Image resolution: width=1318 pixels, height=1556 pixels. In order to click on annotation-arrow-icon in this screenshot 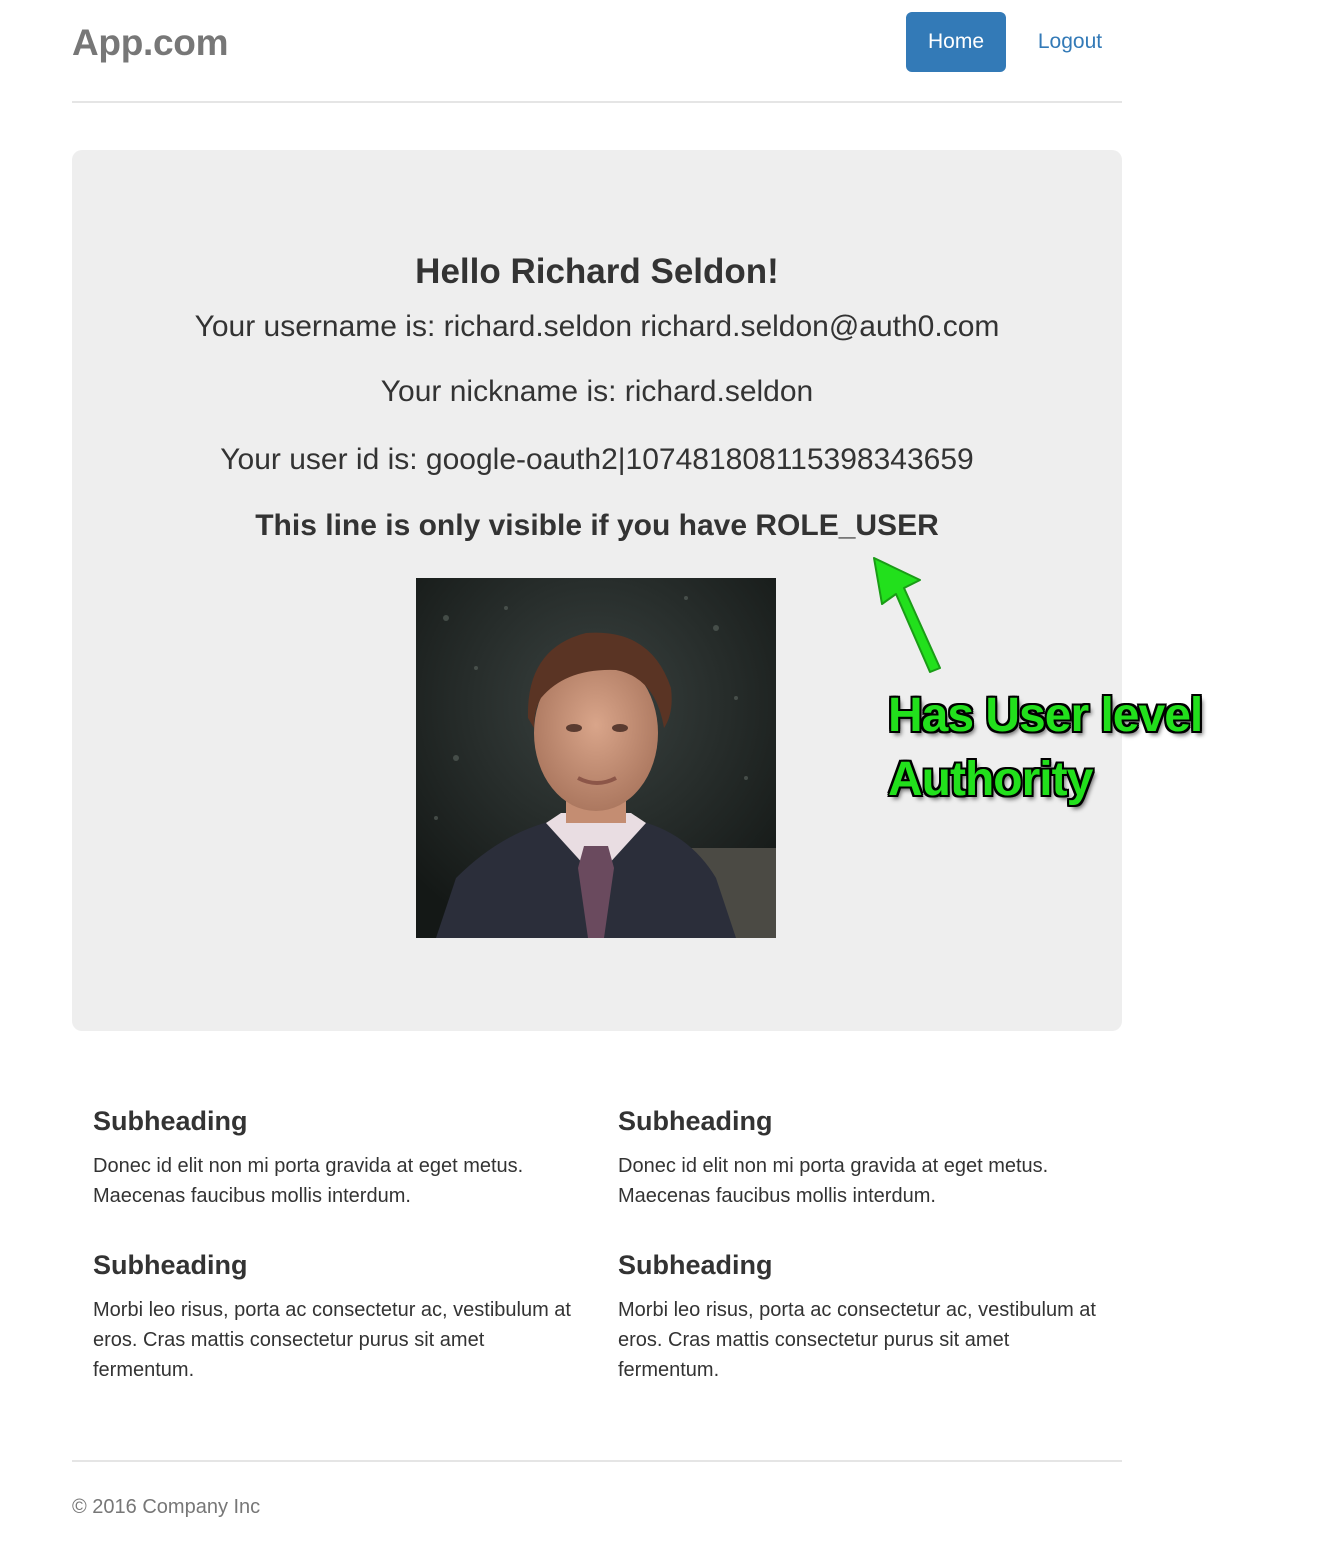, I will do `click(907, 615)`.